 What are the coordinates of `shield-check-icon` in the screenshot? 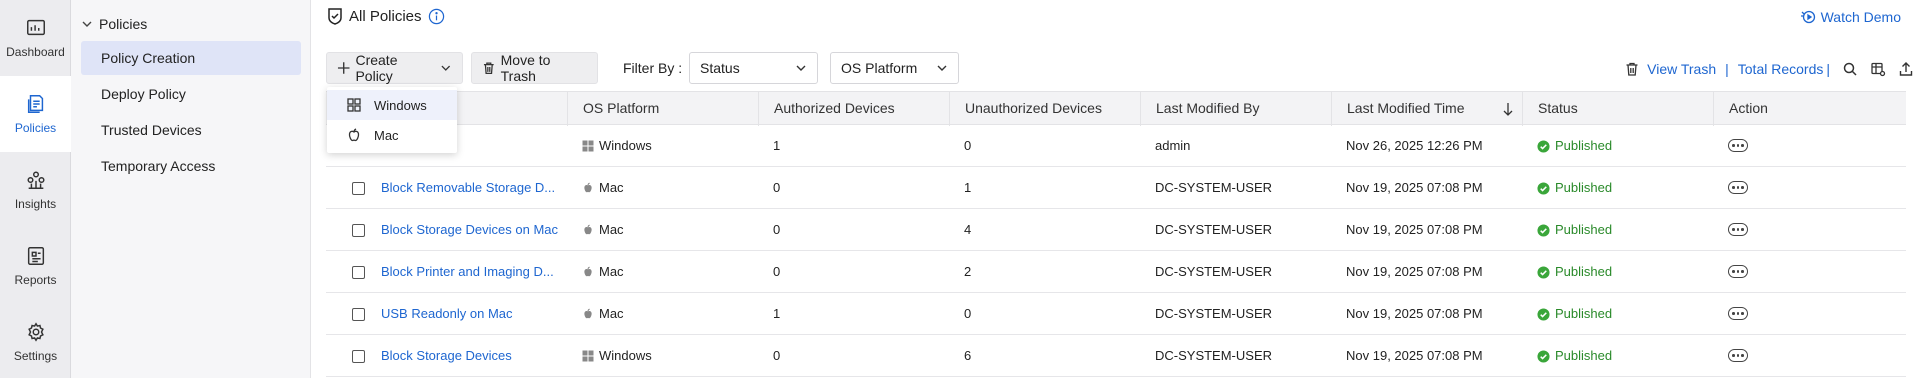 It's located at (335, 16).